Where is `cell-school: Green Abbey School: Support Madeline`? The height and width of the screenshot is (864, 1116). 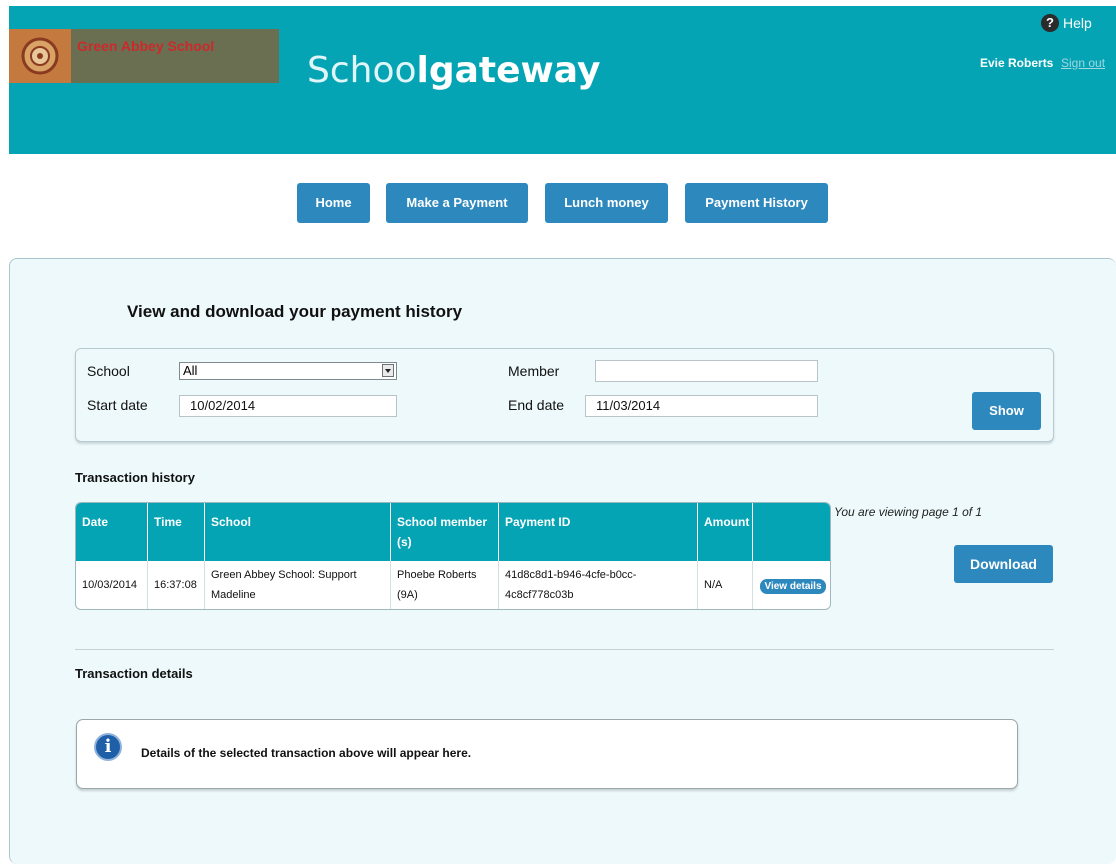
cell-school: Green Abbey School: Support Madeline is located at coordinates (298, 585).